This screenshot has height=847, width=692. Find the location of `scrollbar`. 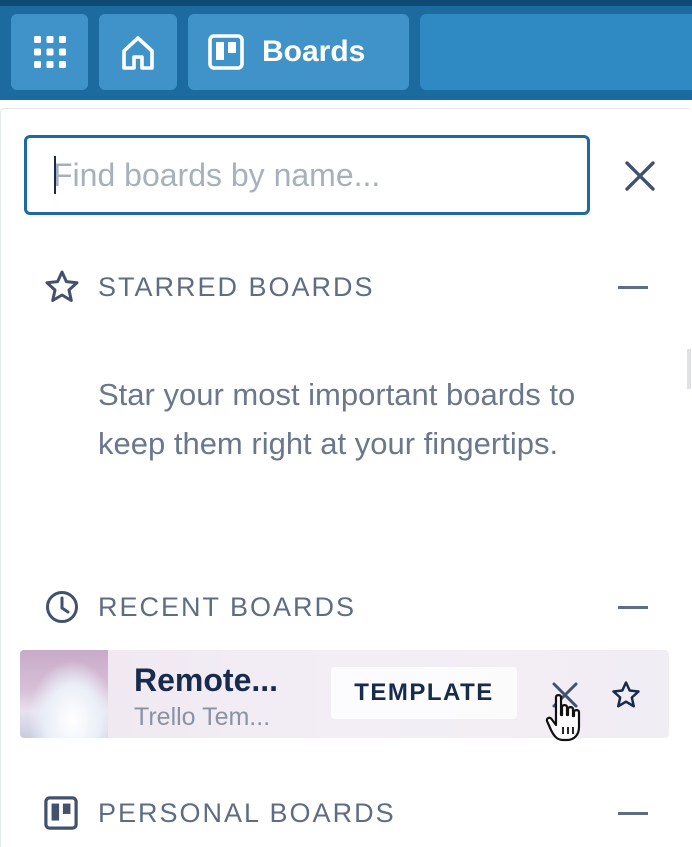

scrollbar is located at coordinates (689, 369).